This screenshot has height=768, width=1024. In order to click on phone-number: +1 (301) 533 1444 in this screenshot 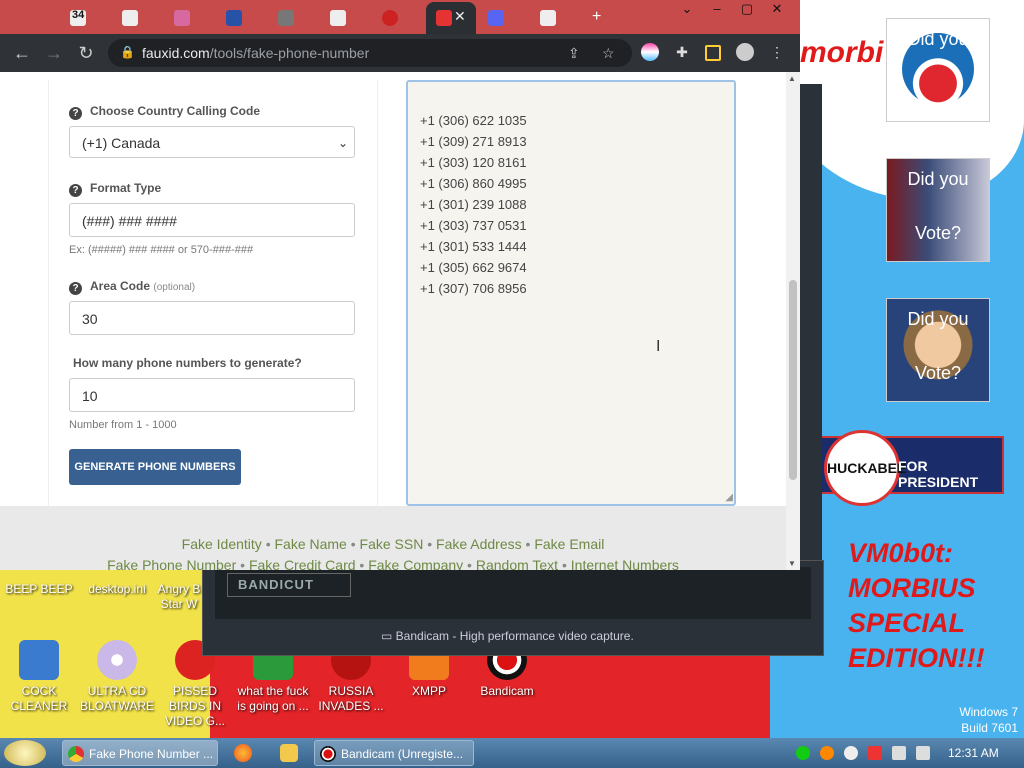, I will do `click(473, 246)`.